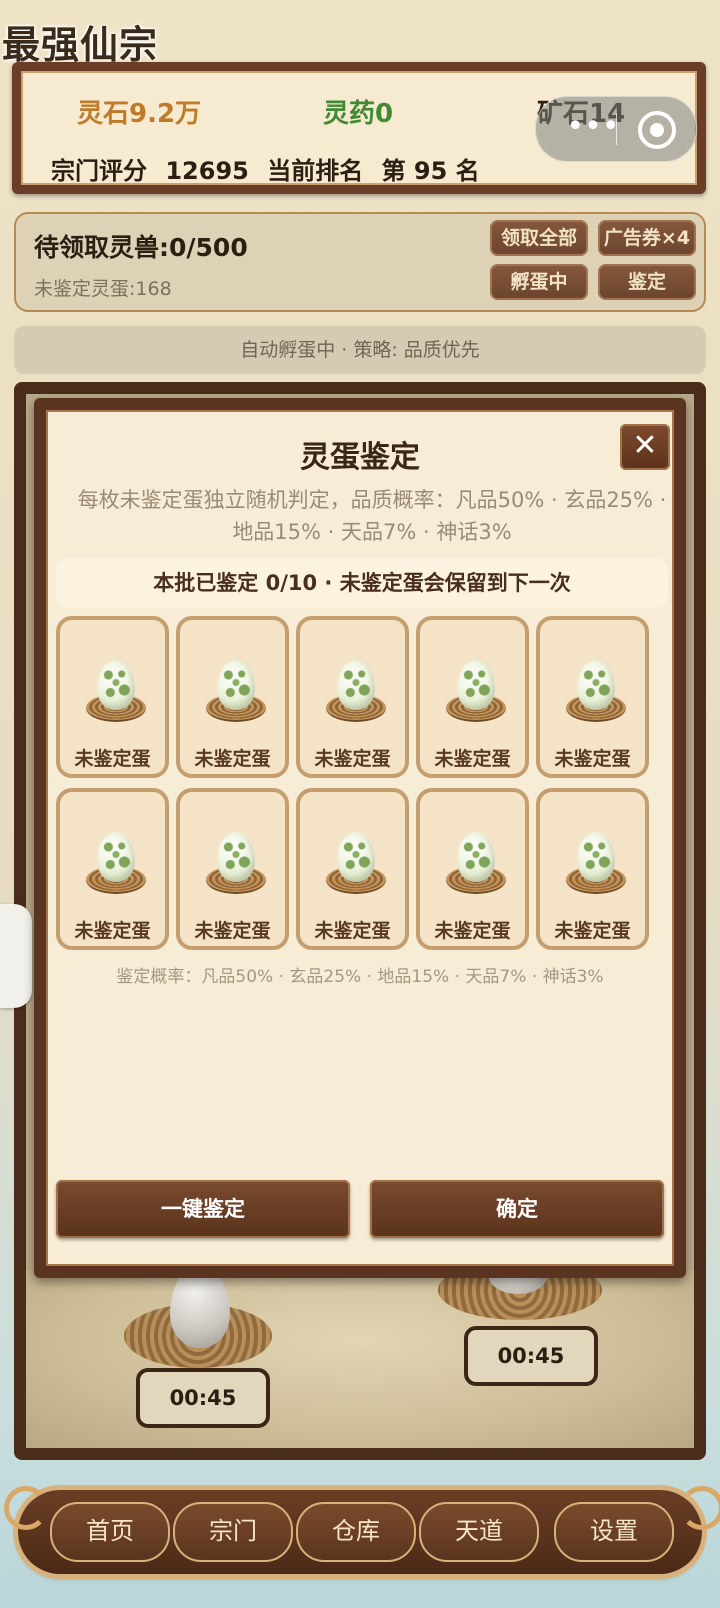  What do you see at coordinates (531, 1356) in the screenshot?
I see `hatch-timer-right: 00:45` at bounding box center [531, 1356].